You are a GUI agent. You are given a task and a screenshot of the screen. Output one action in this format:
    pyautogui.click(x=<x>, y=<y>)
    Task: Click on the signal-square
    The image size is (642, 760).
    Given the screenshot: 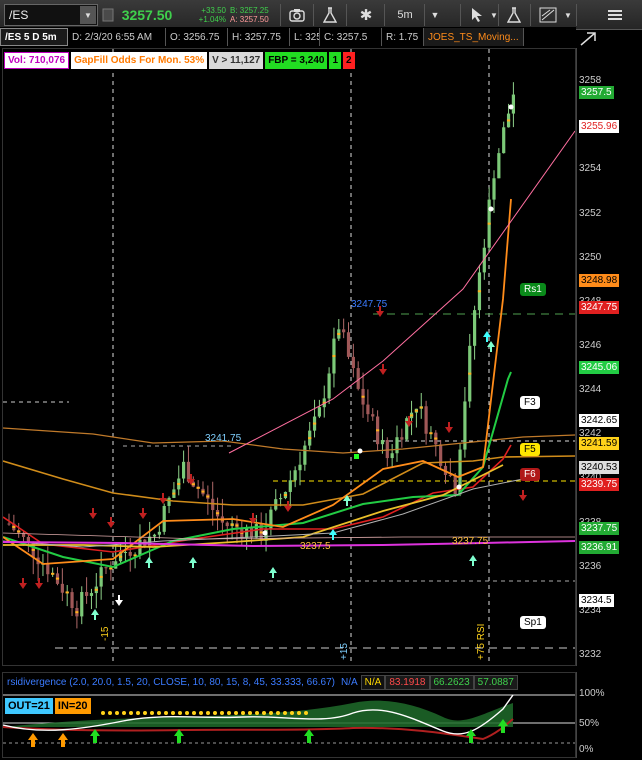 What is the action you would take?
    pyautogui.click(x=356, y=456)
    